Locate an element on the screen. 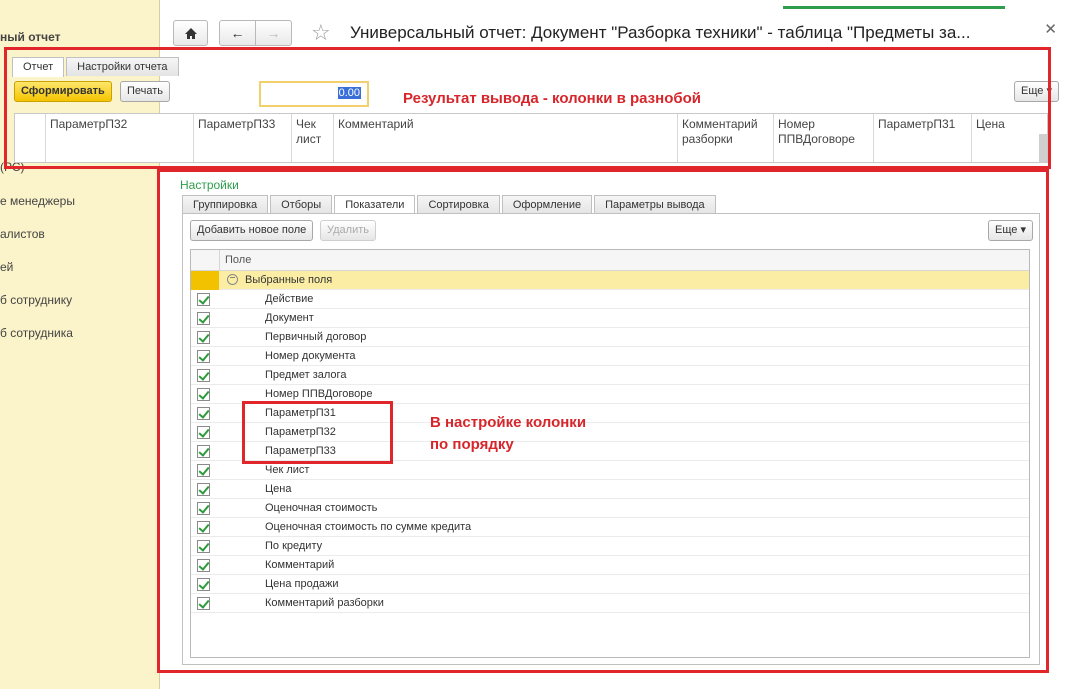 The width and height of the screenshot is (1071, 689). sidebar-item: ей is located at coordinates (6, 267).